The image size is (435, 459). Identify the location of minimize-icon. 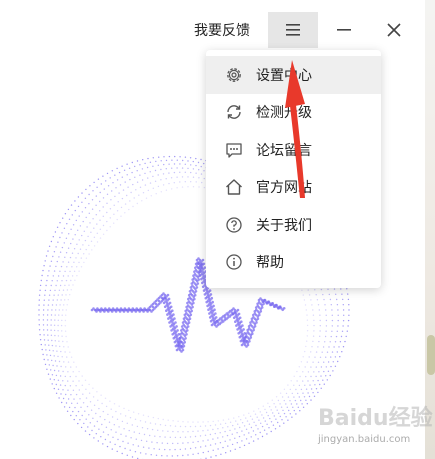
(344, 30).